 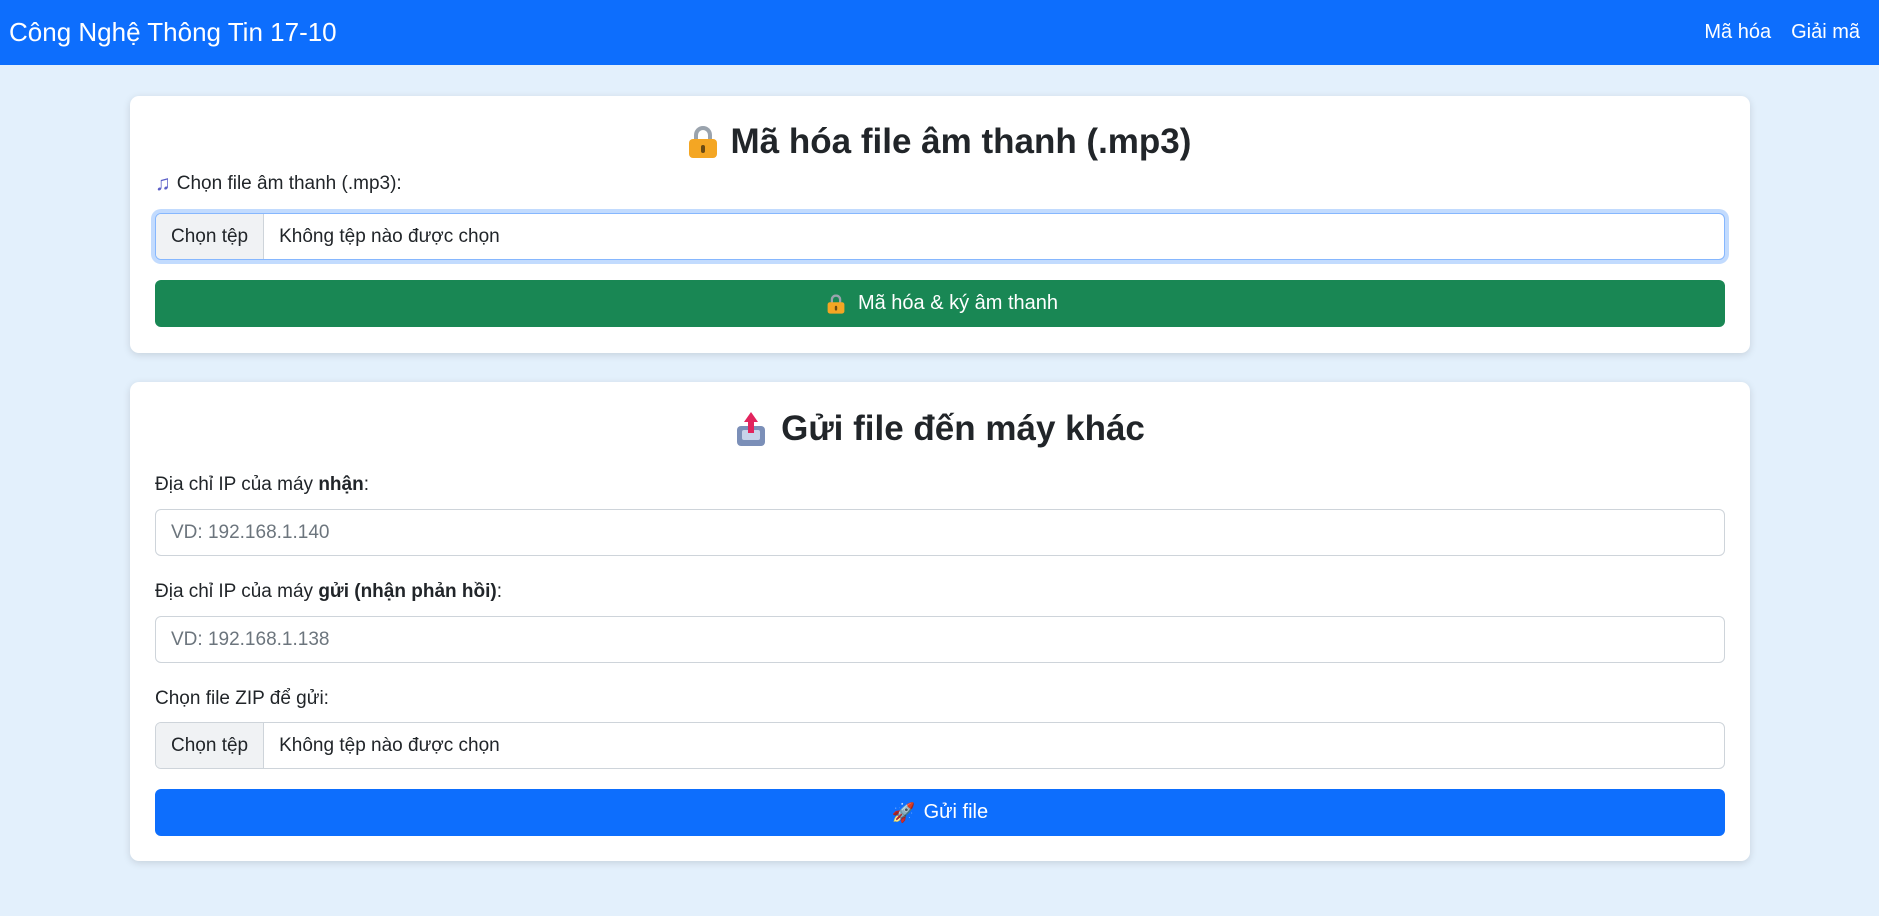 What do you see at coordinates (956, 812) in the screenshot?
I see `send-file-button-label: Gửi file` at bounding box center [956, 812].